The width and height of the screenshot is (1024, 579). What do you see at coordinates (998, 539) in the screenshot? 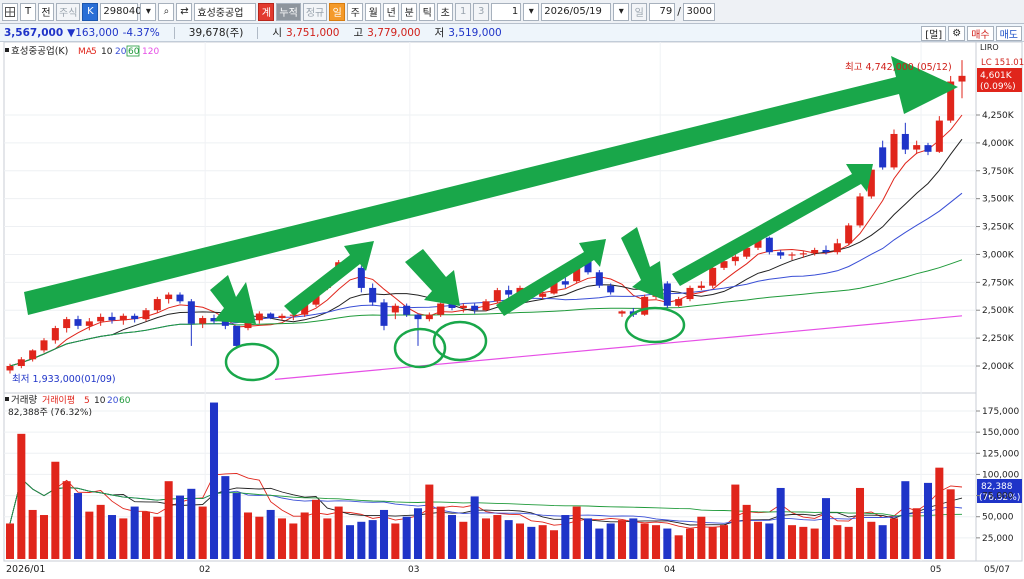
I see `volume-tick-label: 25,000` at bounding box center [998, 539].